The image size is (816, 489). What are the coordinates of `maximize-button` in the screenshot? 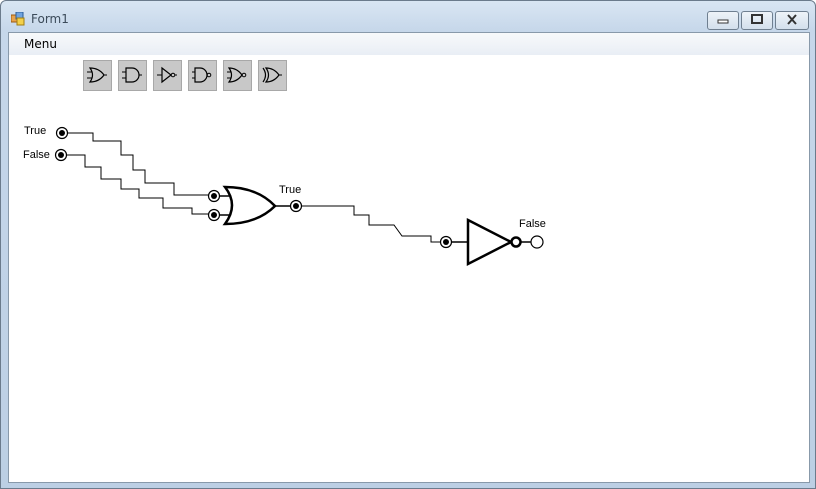 It's located at (757, 20).